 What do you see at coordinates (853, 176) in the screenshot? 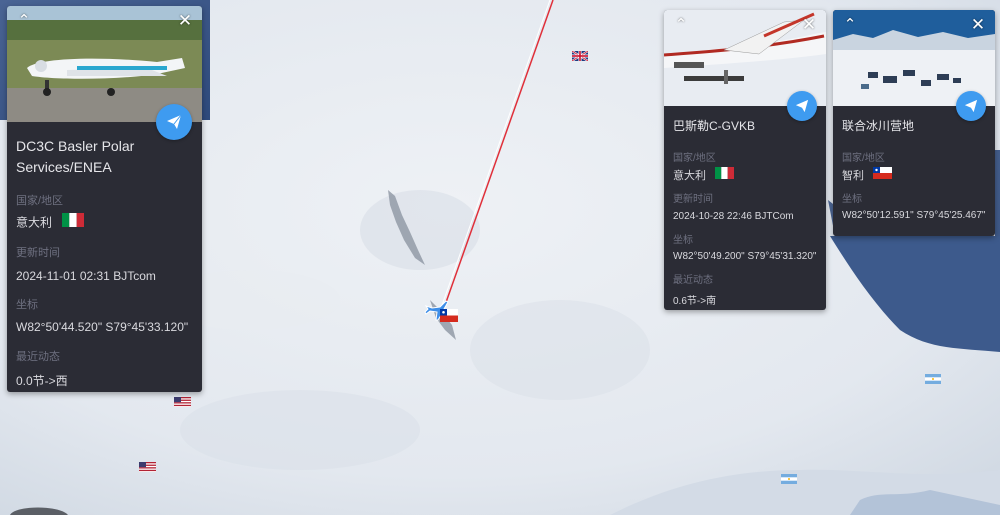
I see `country-value: 智利` at bounding box center [853, 176].